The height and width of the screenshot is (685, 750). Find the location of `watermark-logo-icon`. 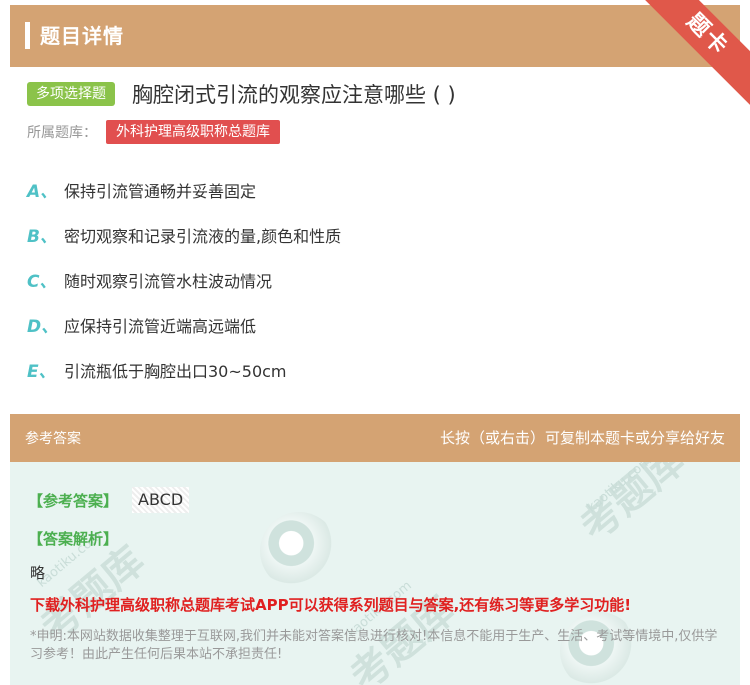

watermark-logo-icon is located at coordinates (299, 551).